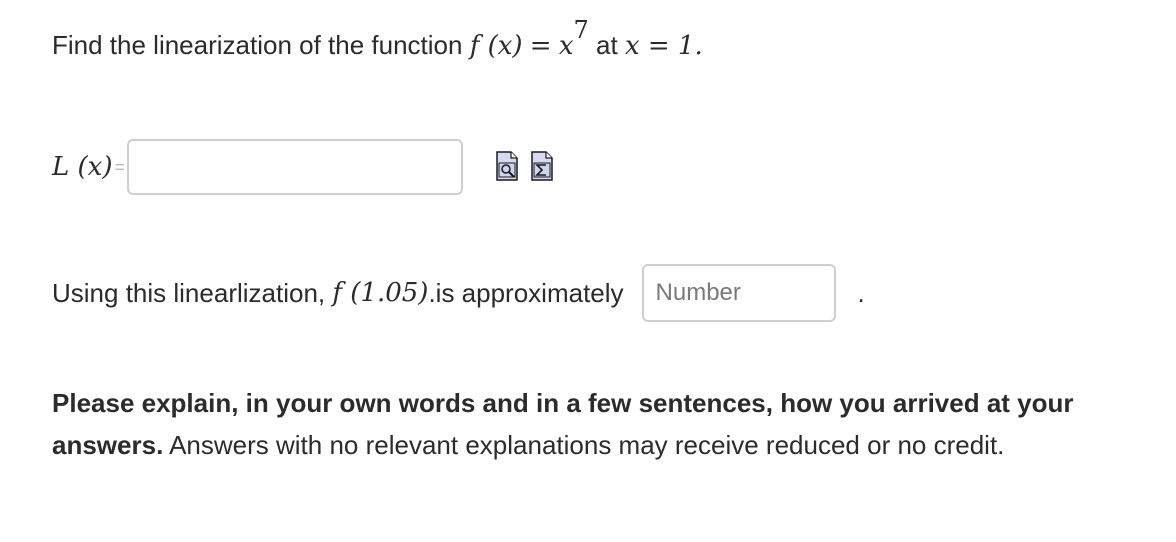 The height and width of the screenshot is (542, 1176). What do you see at coordinates (663, 46) in the screenshot?
I see `point-value: x = 1.` at bounding box center [663, 46].